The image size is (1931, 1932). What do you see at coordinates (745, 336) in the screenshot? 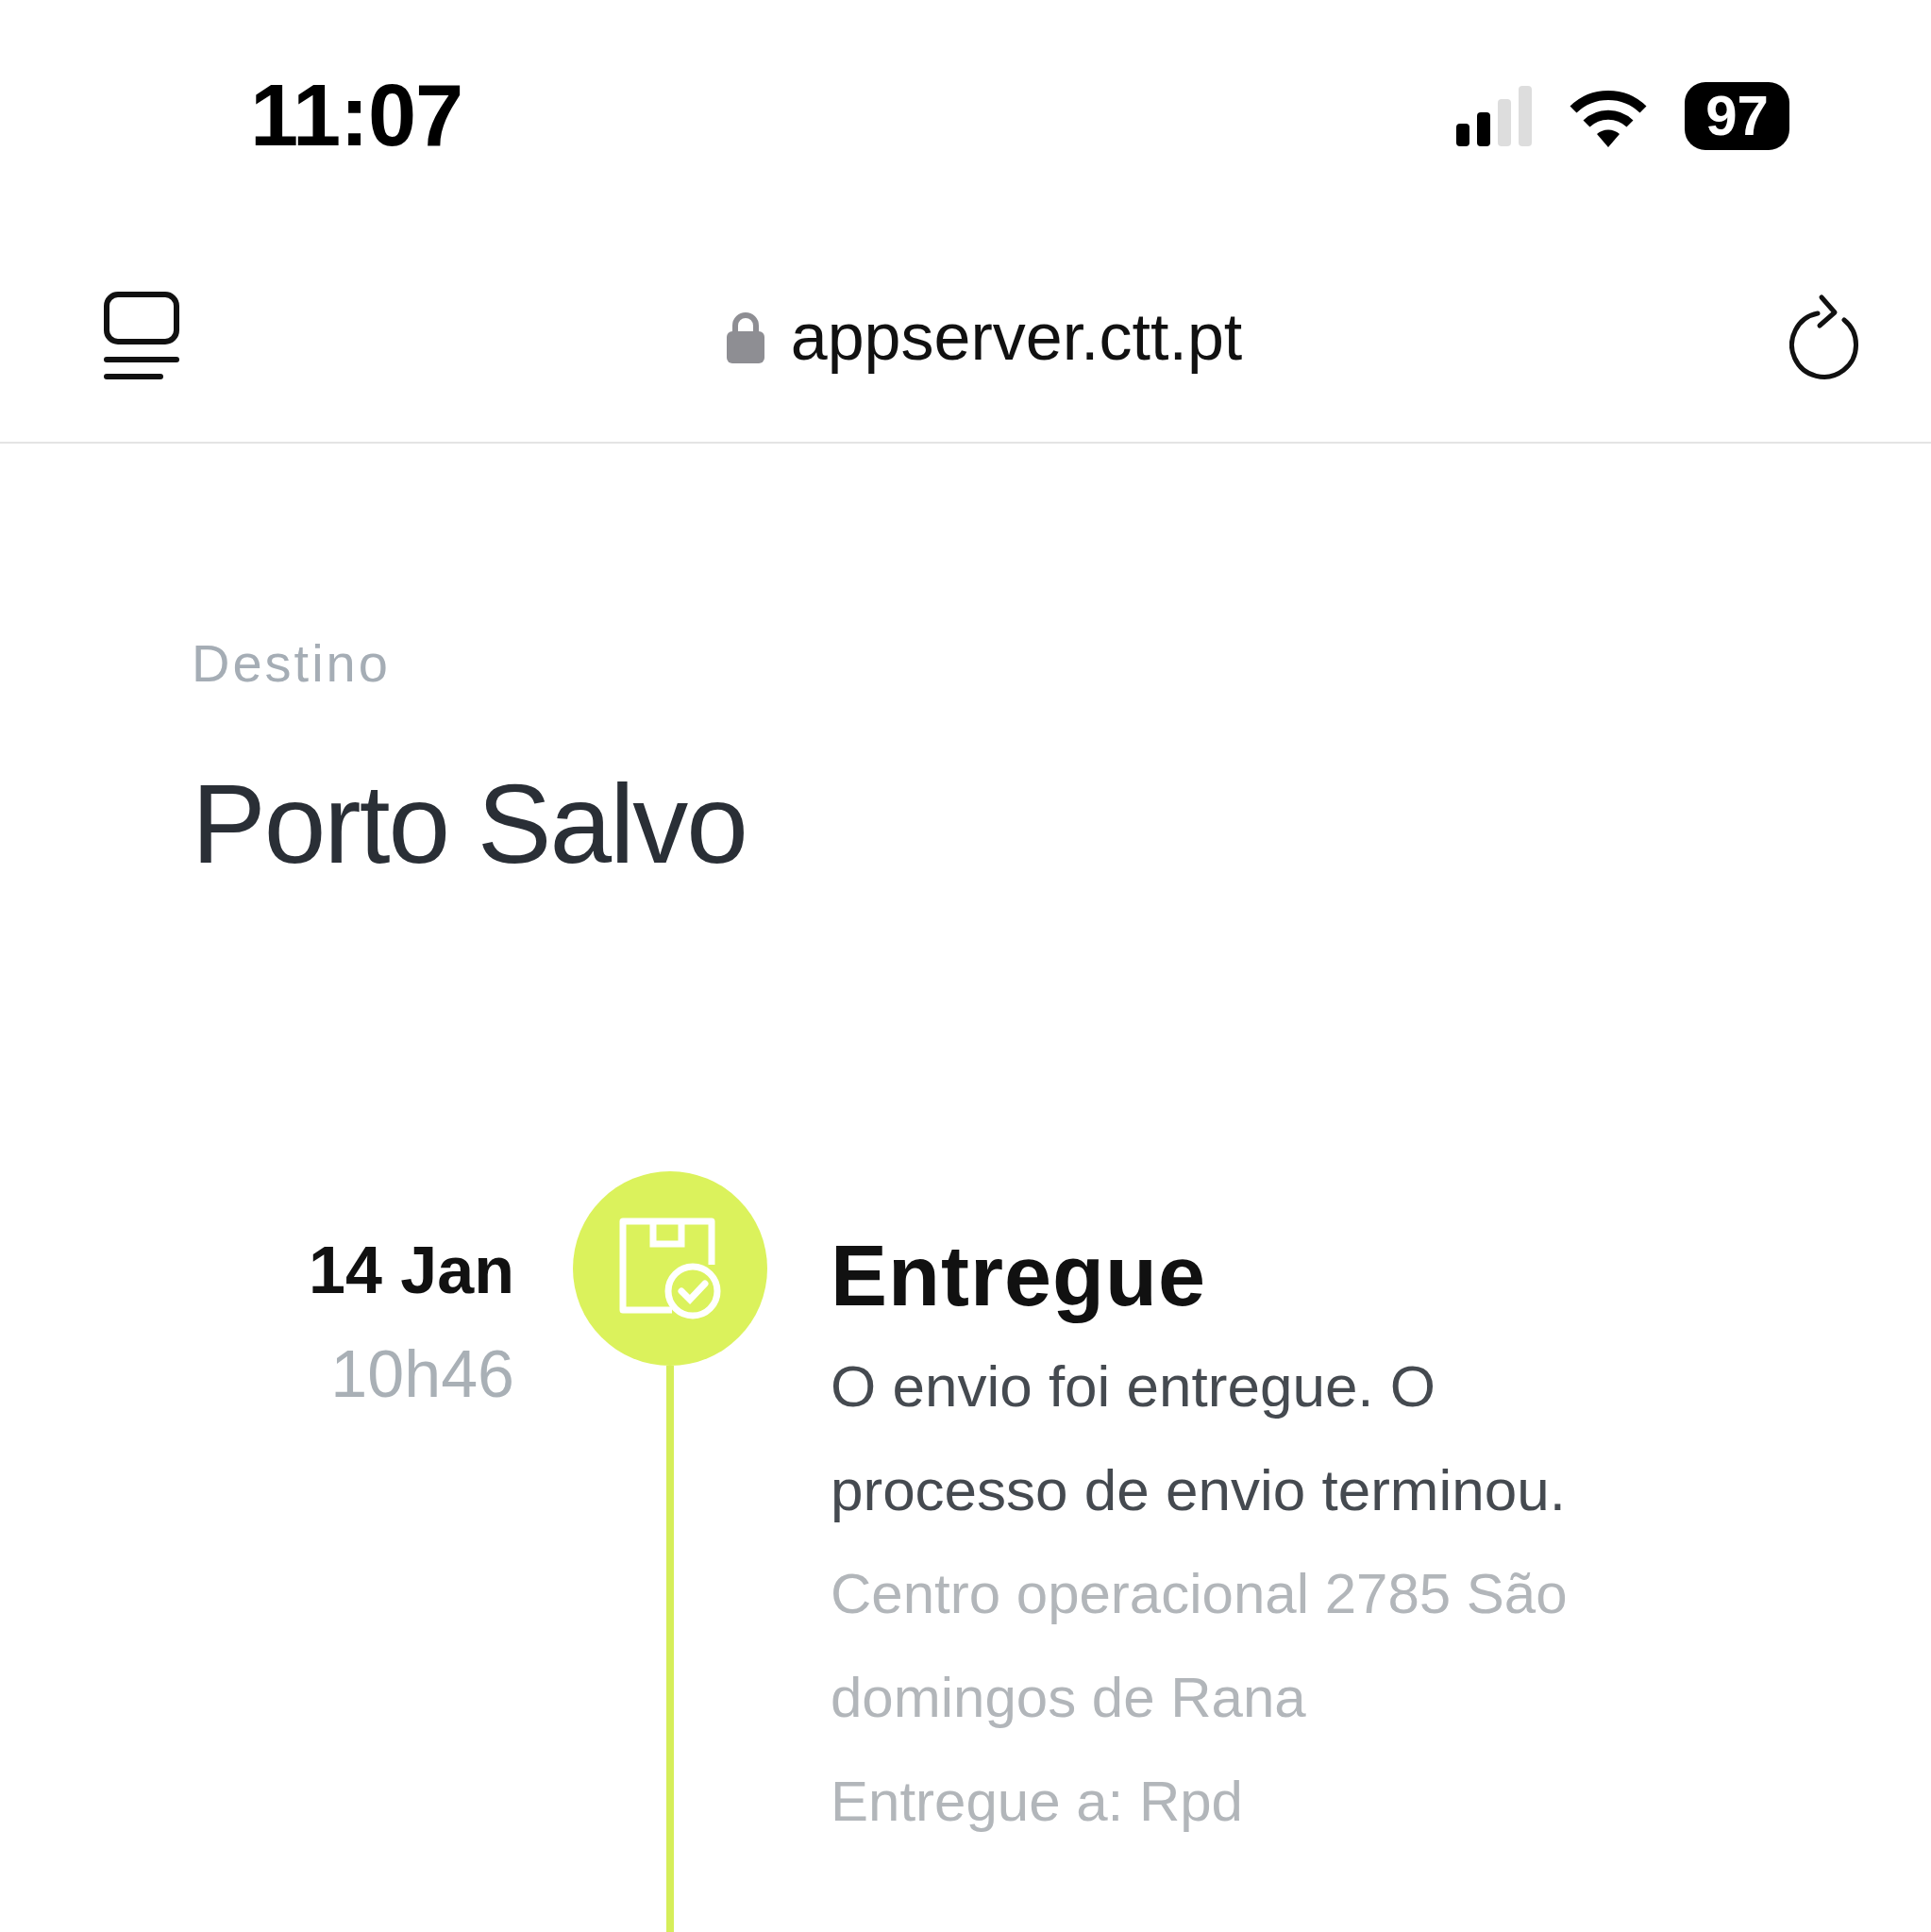
I see `lock-icon` at bounding box center [745, 336].